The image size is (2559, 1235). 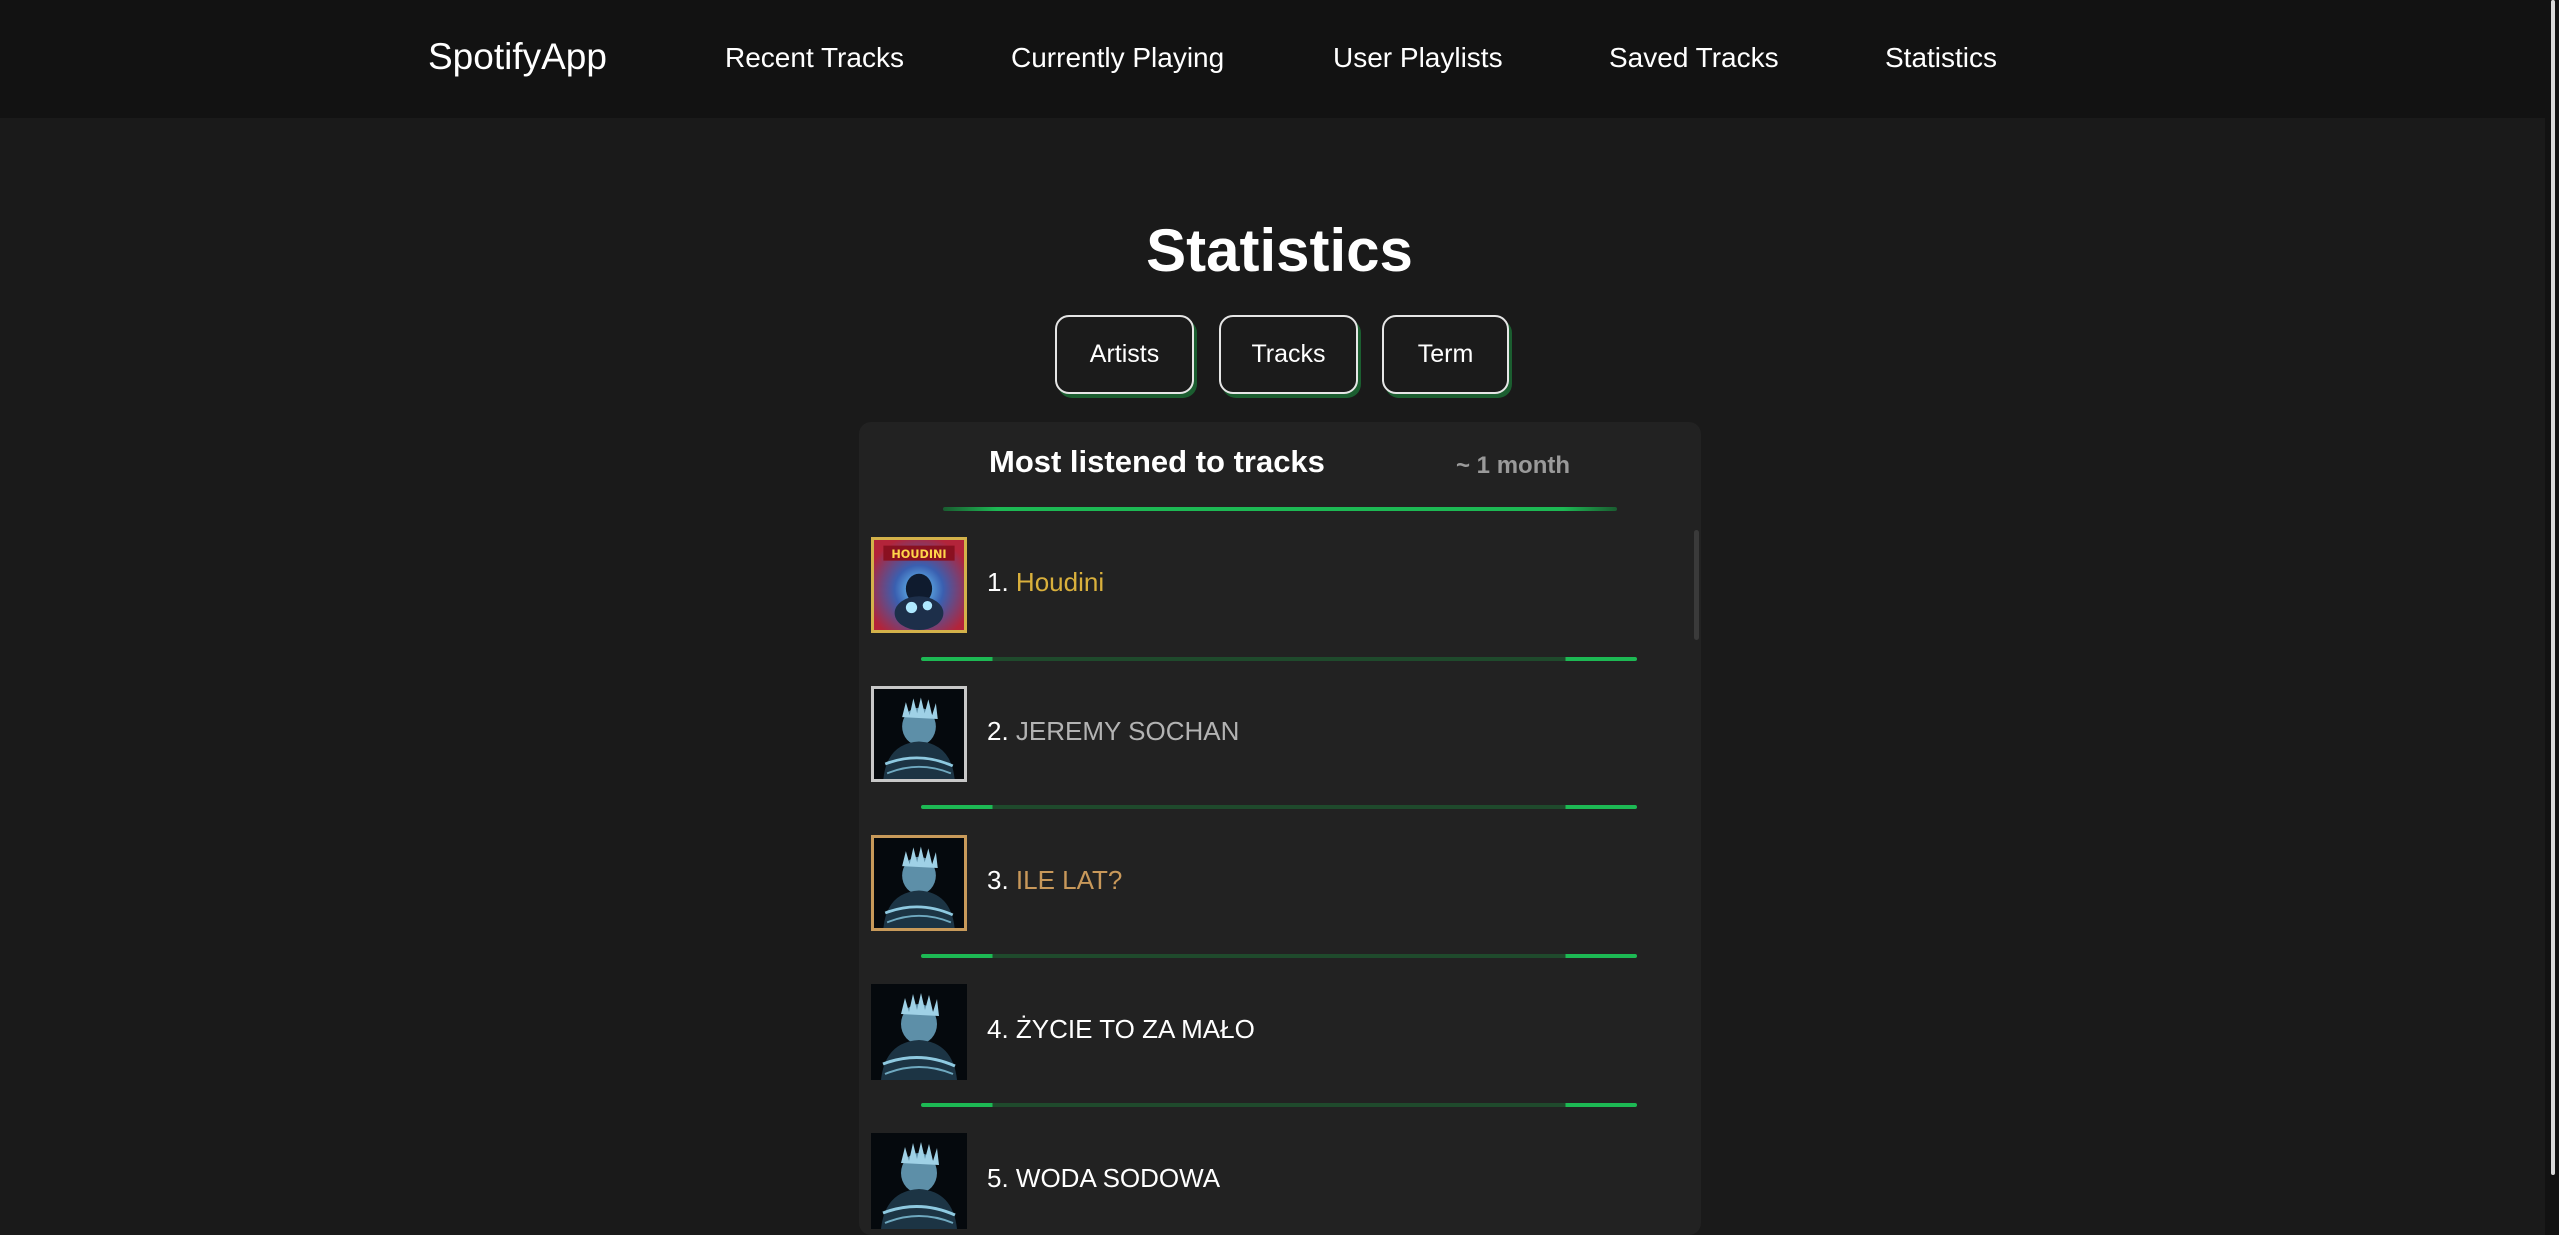 I want to click on track-name: ŻYCIE TO ZA MAŁO, so click(x=1135, y=1029).